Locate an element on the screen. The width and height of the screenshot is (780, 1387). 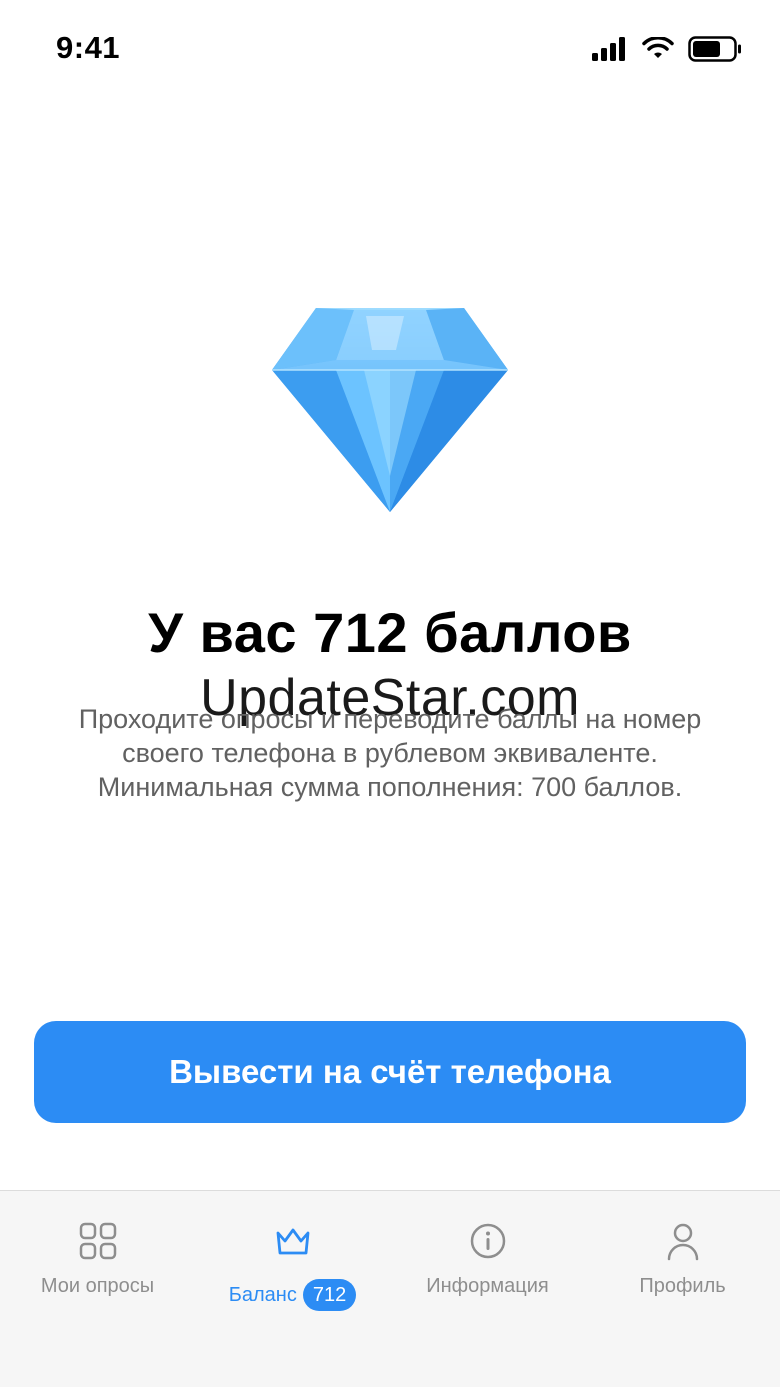
balance-title: У вас 712 баллов is located at coordinates (390, 632).